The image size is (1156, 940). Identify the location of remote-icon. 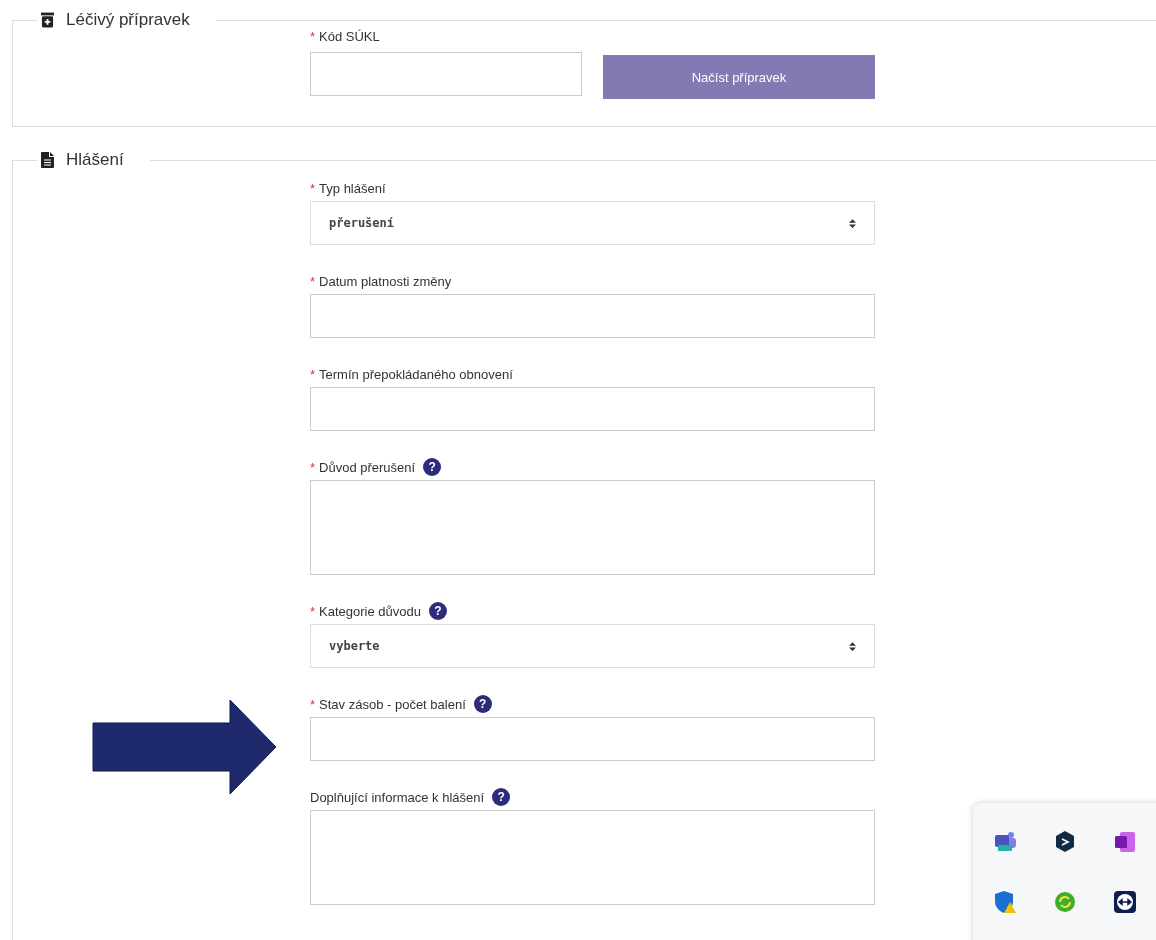
(1125, 902).